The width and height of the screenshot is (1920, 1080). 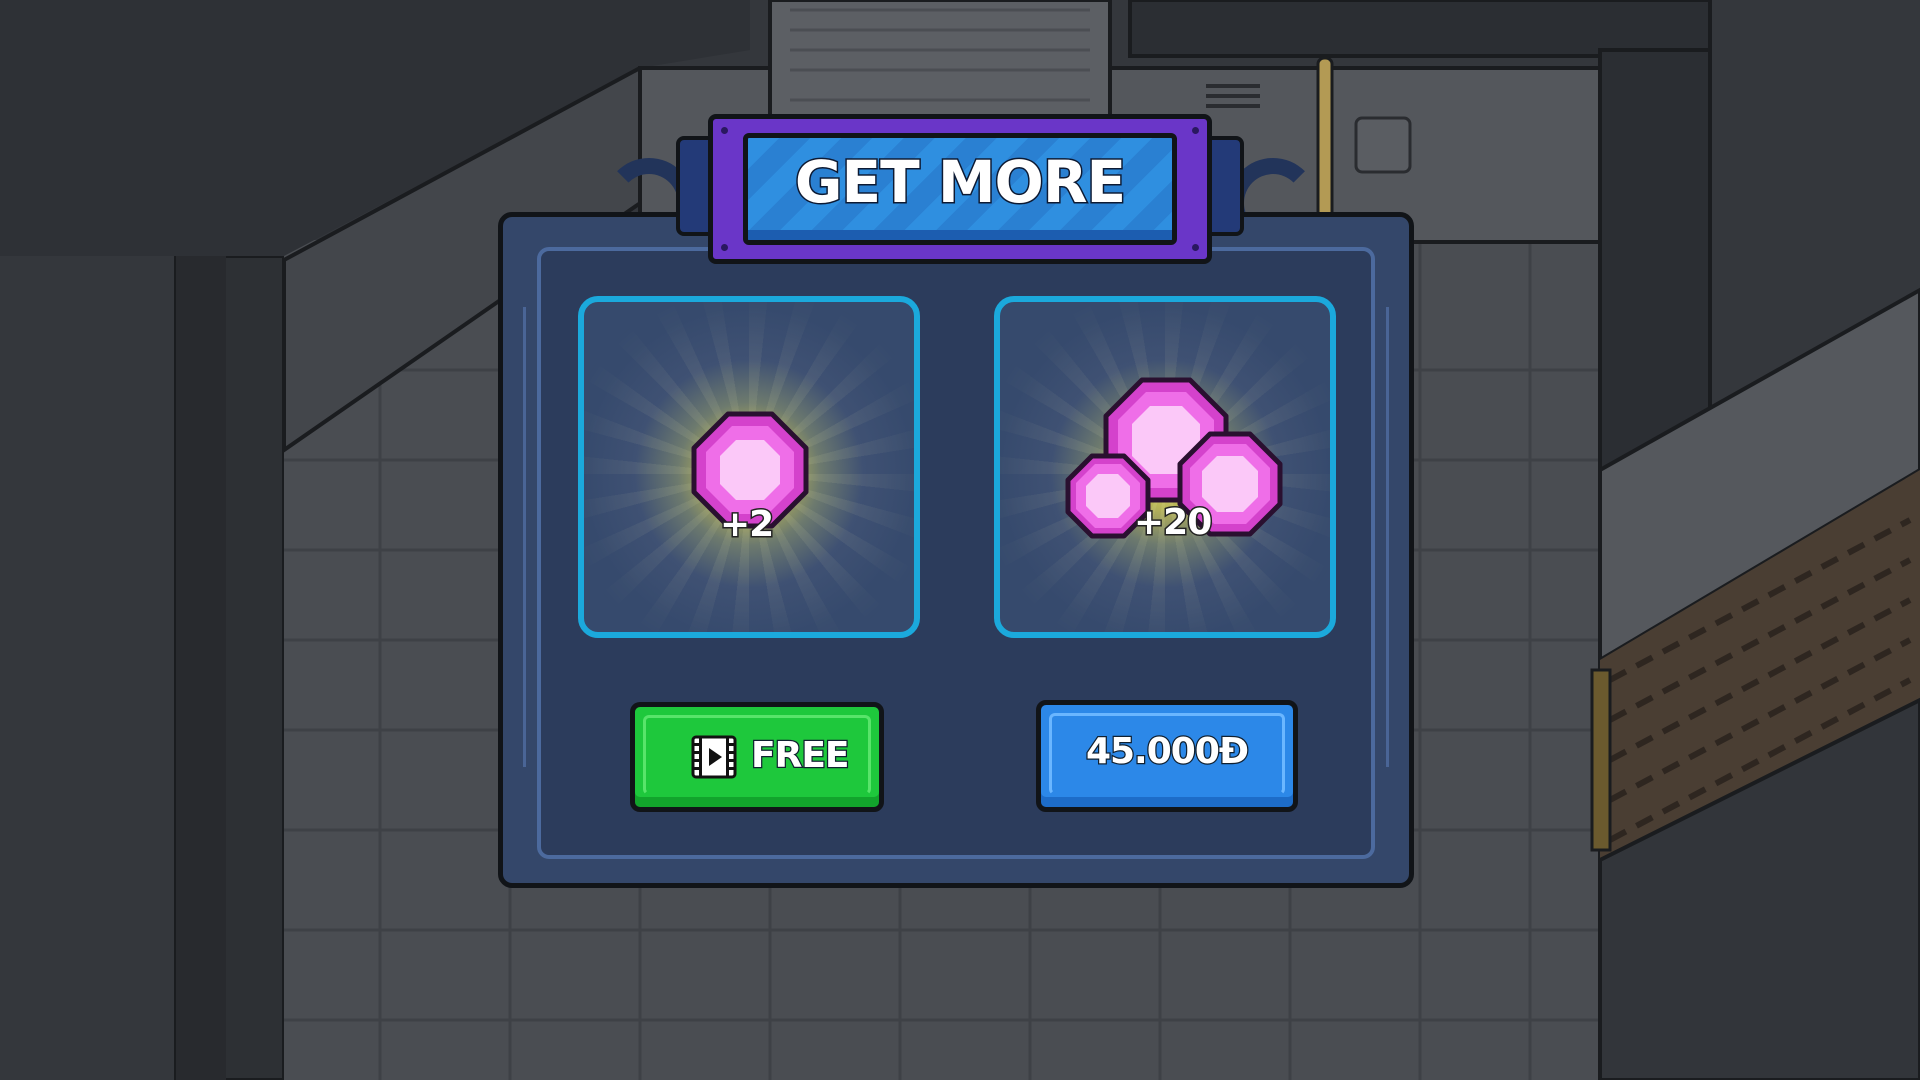 I want to click on dialog-title: GET MORE, so click(x=960, y=182).